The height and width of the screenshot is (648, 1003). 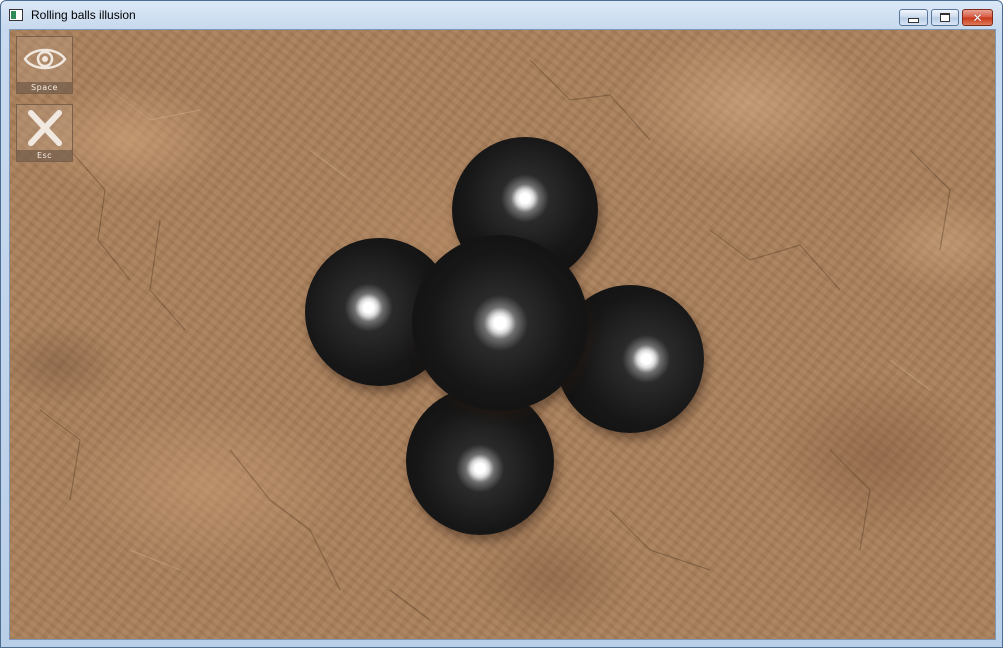 What do you see at coordinates (44, 87) in the screenshot?
I see `view-button-label: Space` at bounding box center [44, 87].